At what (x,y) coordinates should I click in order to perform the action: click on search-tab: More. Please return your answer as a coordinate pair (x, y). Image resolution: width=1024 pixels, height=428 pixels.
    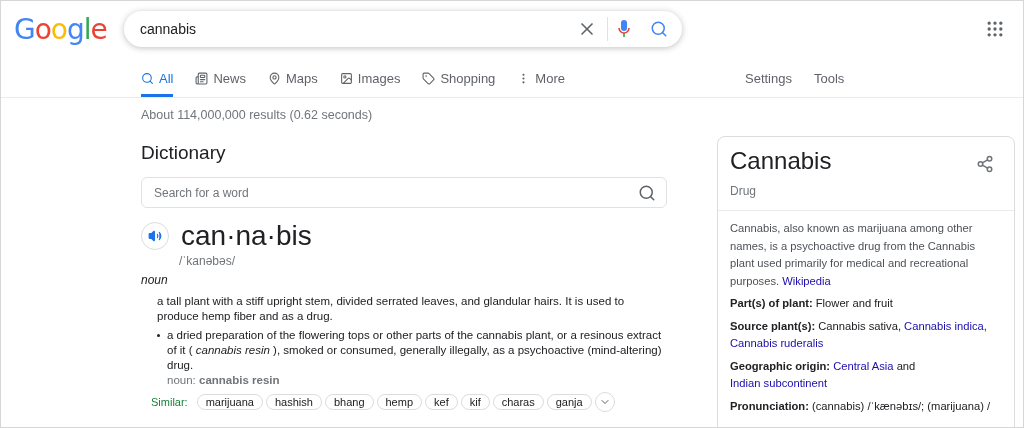
    Looking at the image, I should click on (541, 84).